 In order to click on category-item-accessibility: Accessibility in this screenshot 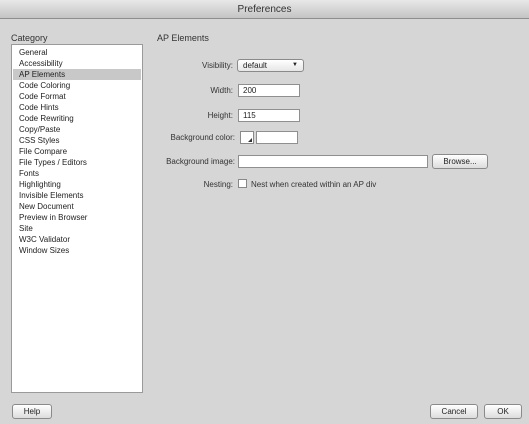, I will do `click(77, 63)`.